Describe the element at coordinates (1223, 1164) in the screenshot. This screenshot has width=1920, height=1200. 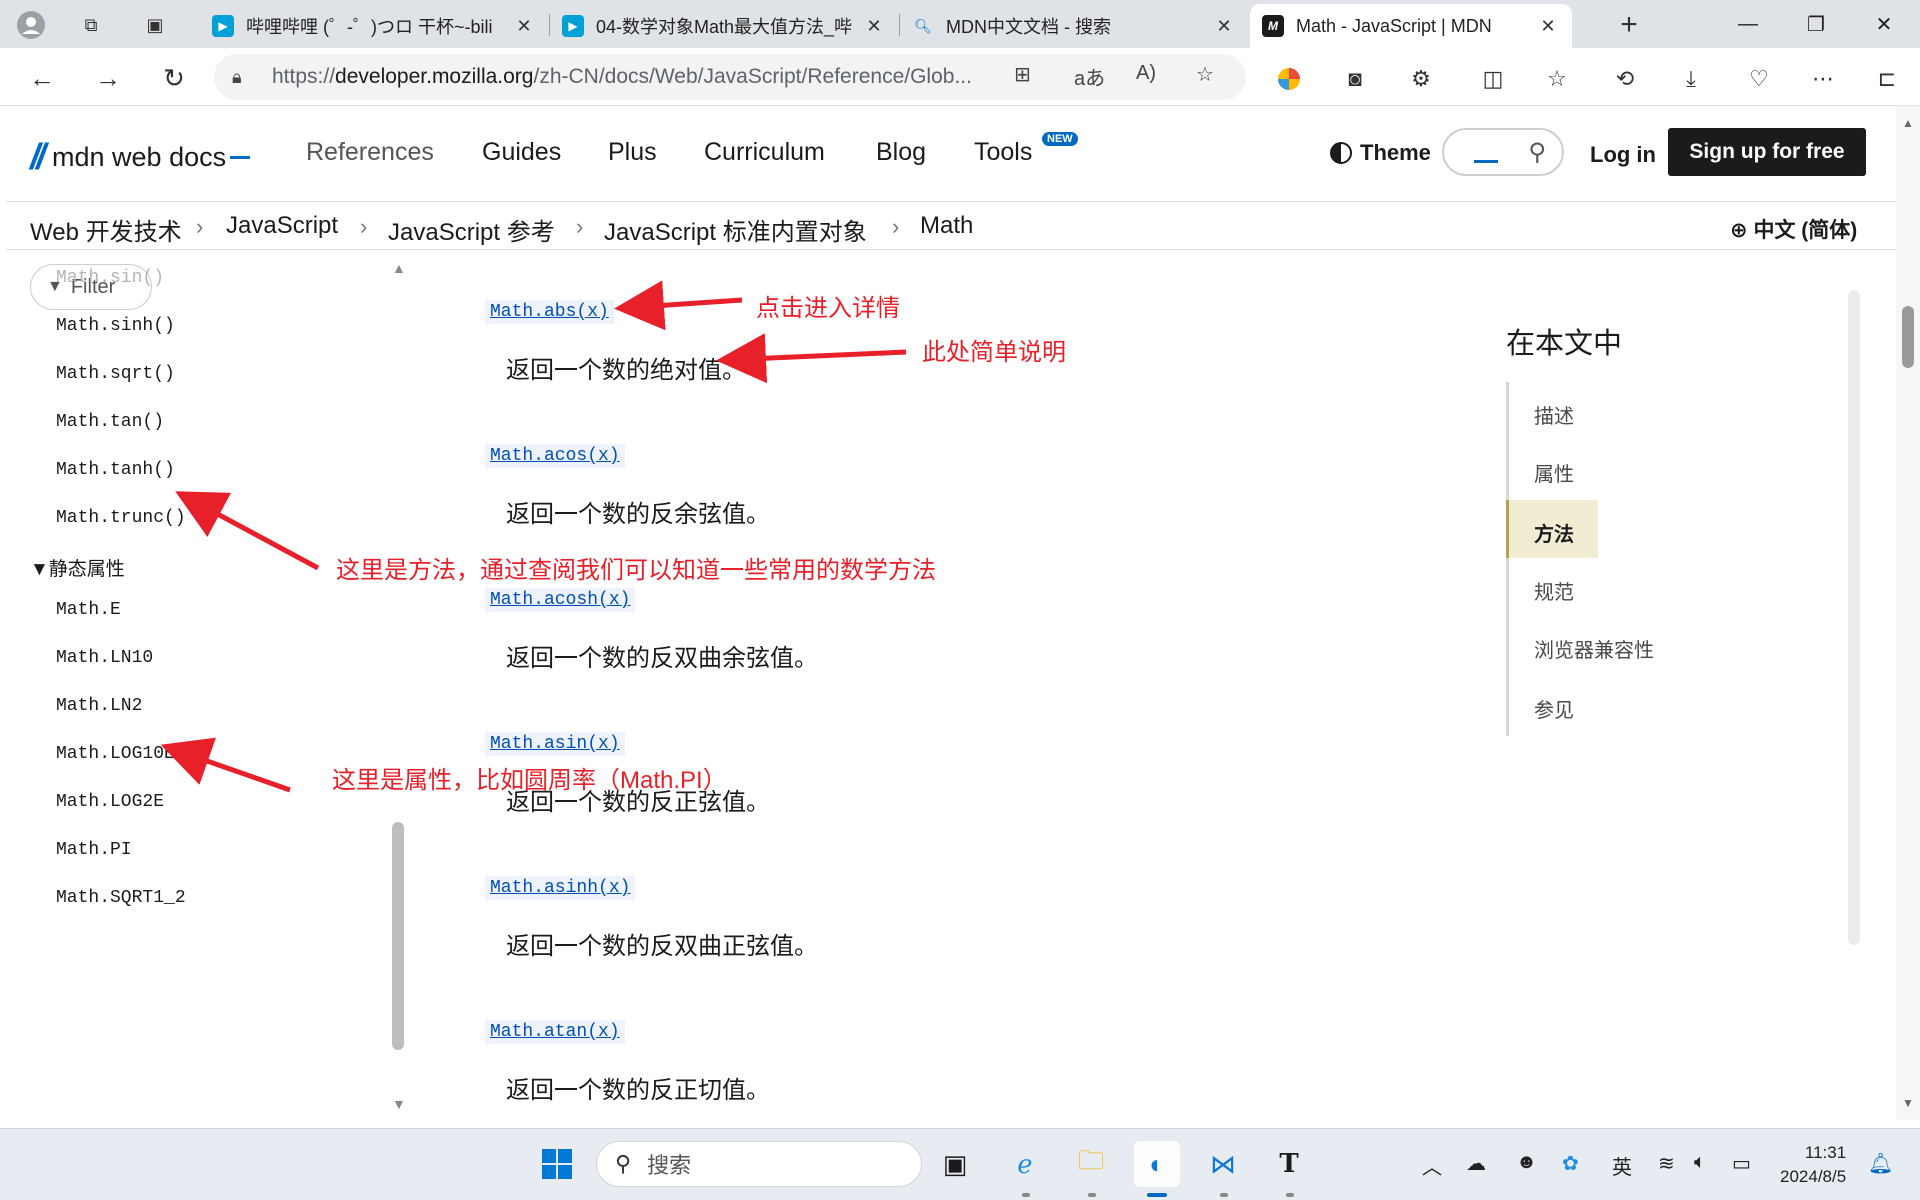
I see `vscode-icon: ⋈` at that location.